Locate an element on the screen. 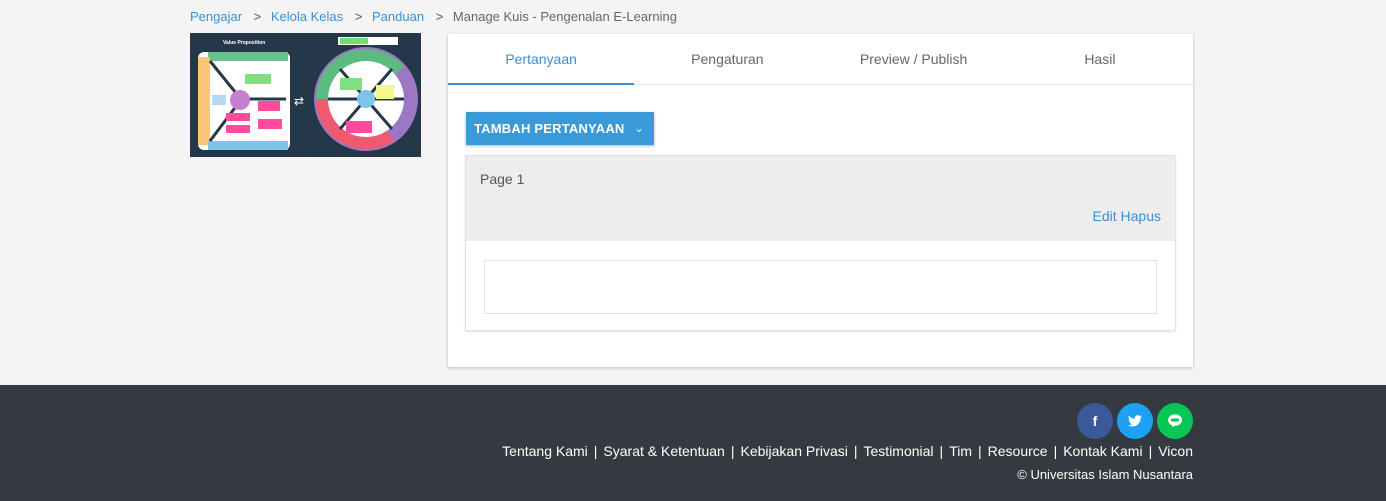 Image resolution: width=1386 pixels, height=501 pixels. question-list-area is located at coordinates (820, 287).